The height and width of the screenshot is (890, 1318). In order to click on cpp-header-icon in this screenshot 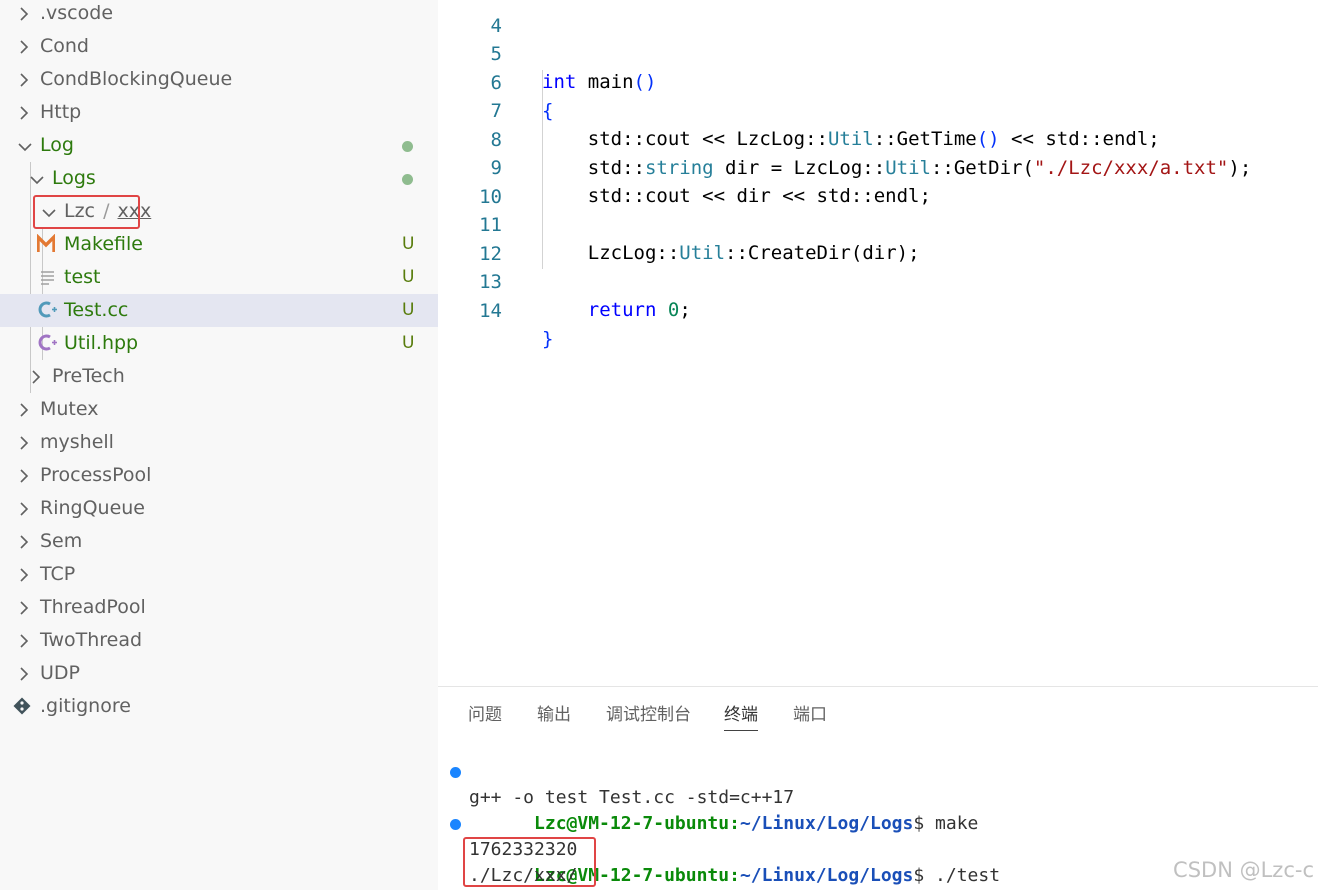, I will do `click(49, 343)`.